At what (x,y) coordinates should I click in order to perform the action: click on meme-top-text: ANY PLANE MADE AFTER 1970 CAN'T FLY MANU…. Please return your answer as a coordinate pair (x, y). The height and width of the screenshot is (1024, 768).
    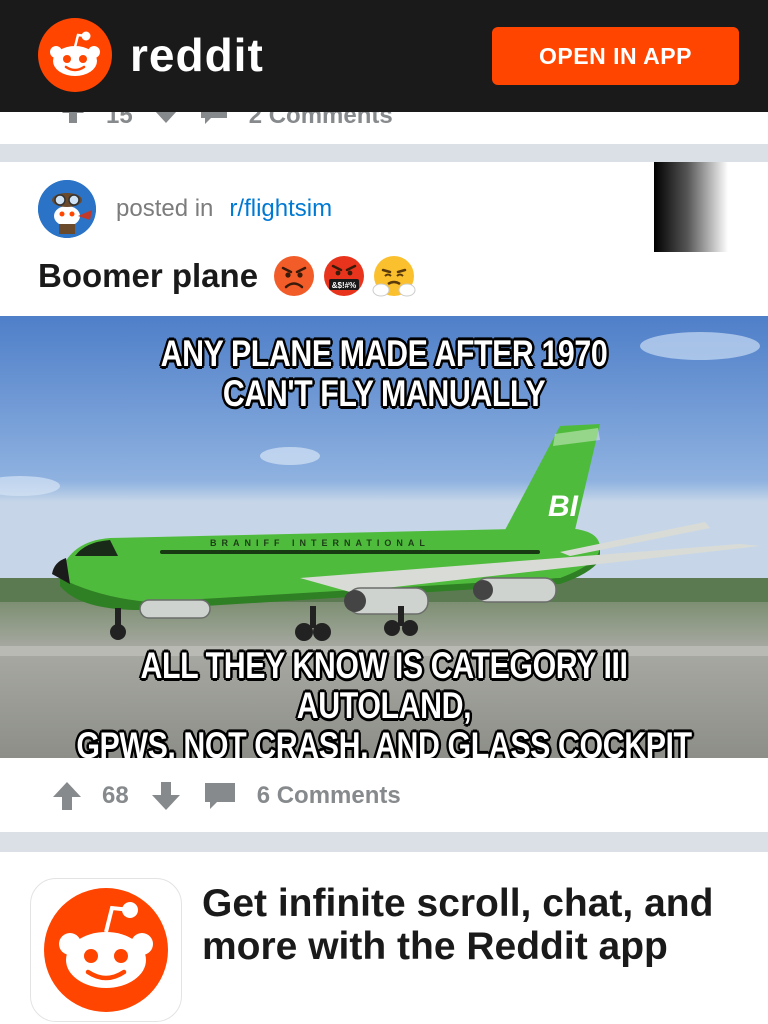
    Looking at the image, I should click on (384, 374).